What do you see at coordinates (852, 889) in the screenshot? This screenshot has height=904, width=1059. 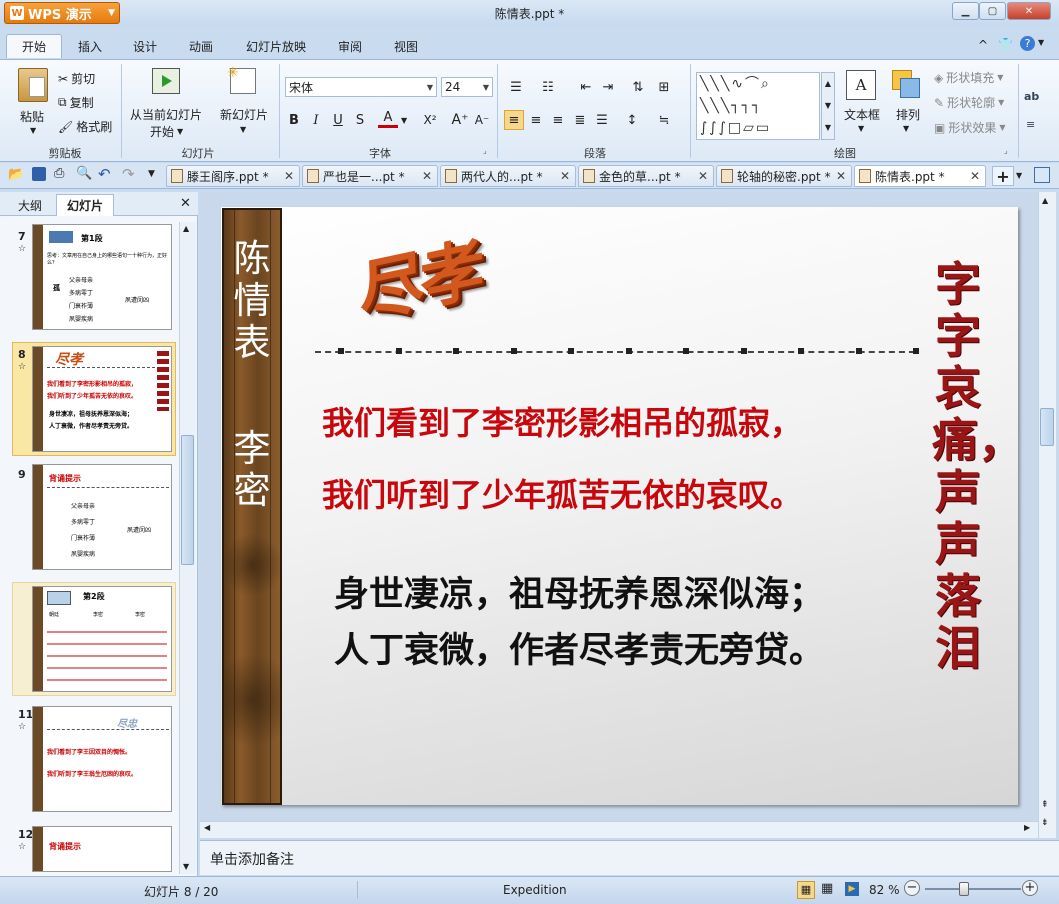 I see `slideshow-button: ▶` at bounding box center [852, 889].